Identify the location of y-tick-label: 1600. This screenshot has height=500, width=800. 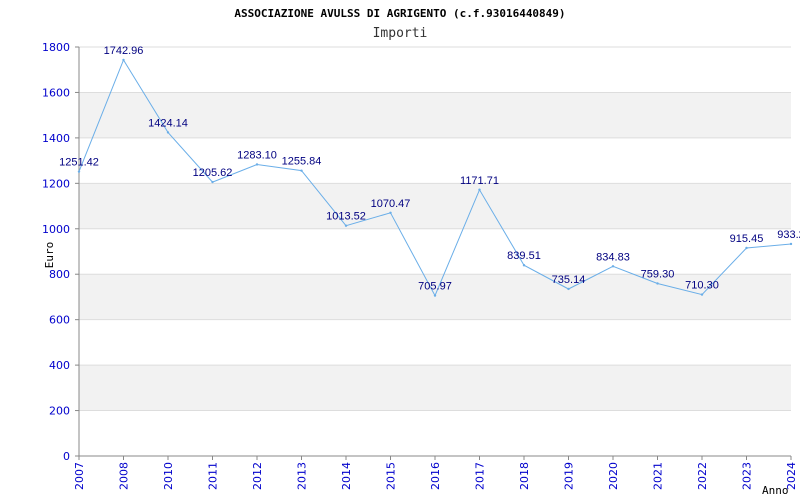
(56, 92).